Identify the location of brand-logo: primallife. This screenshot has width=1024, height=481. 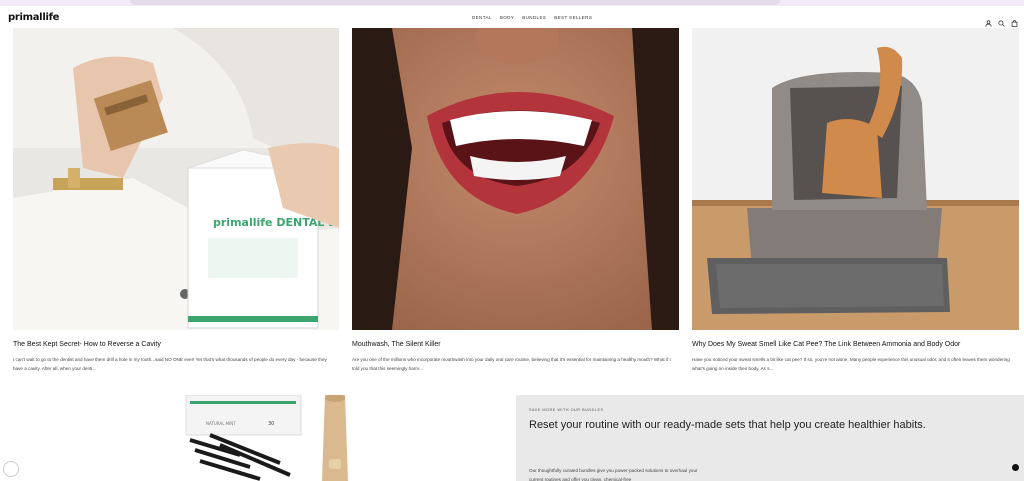
(33, 17).